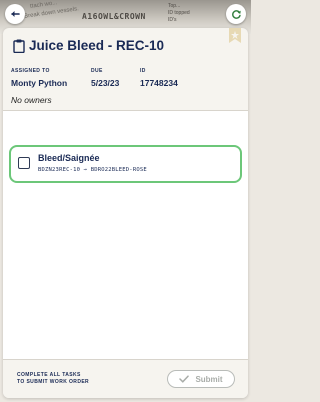  I want to click on check-icon, so click(184, 379).